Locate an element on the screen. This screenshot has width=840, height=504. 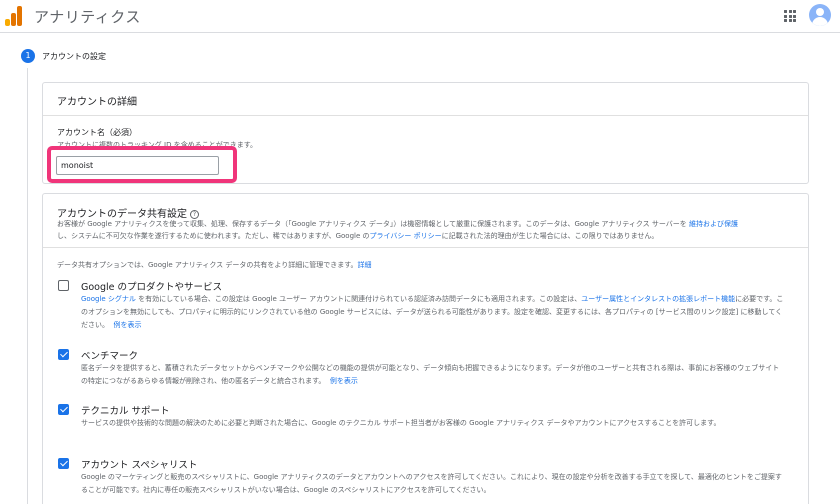
step-connector-line is located at coordinates (27, 286).